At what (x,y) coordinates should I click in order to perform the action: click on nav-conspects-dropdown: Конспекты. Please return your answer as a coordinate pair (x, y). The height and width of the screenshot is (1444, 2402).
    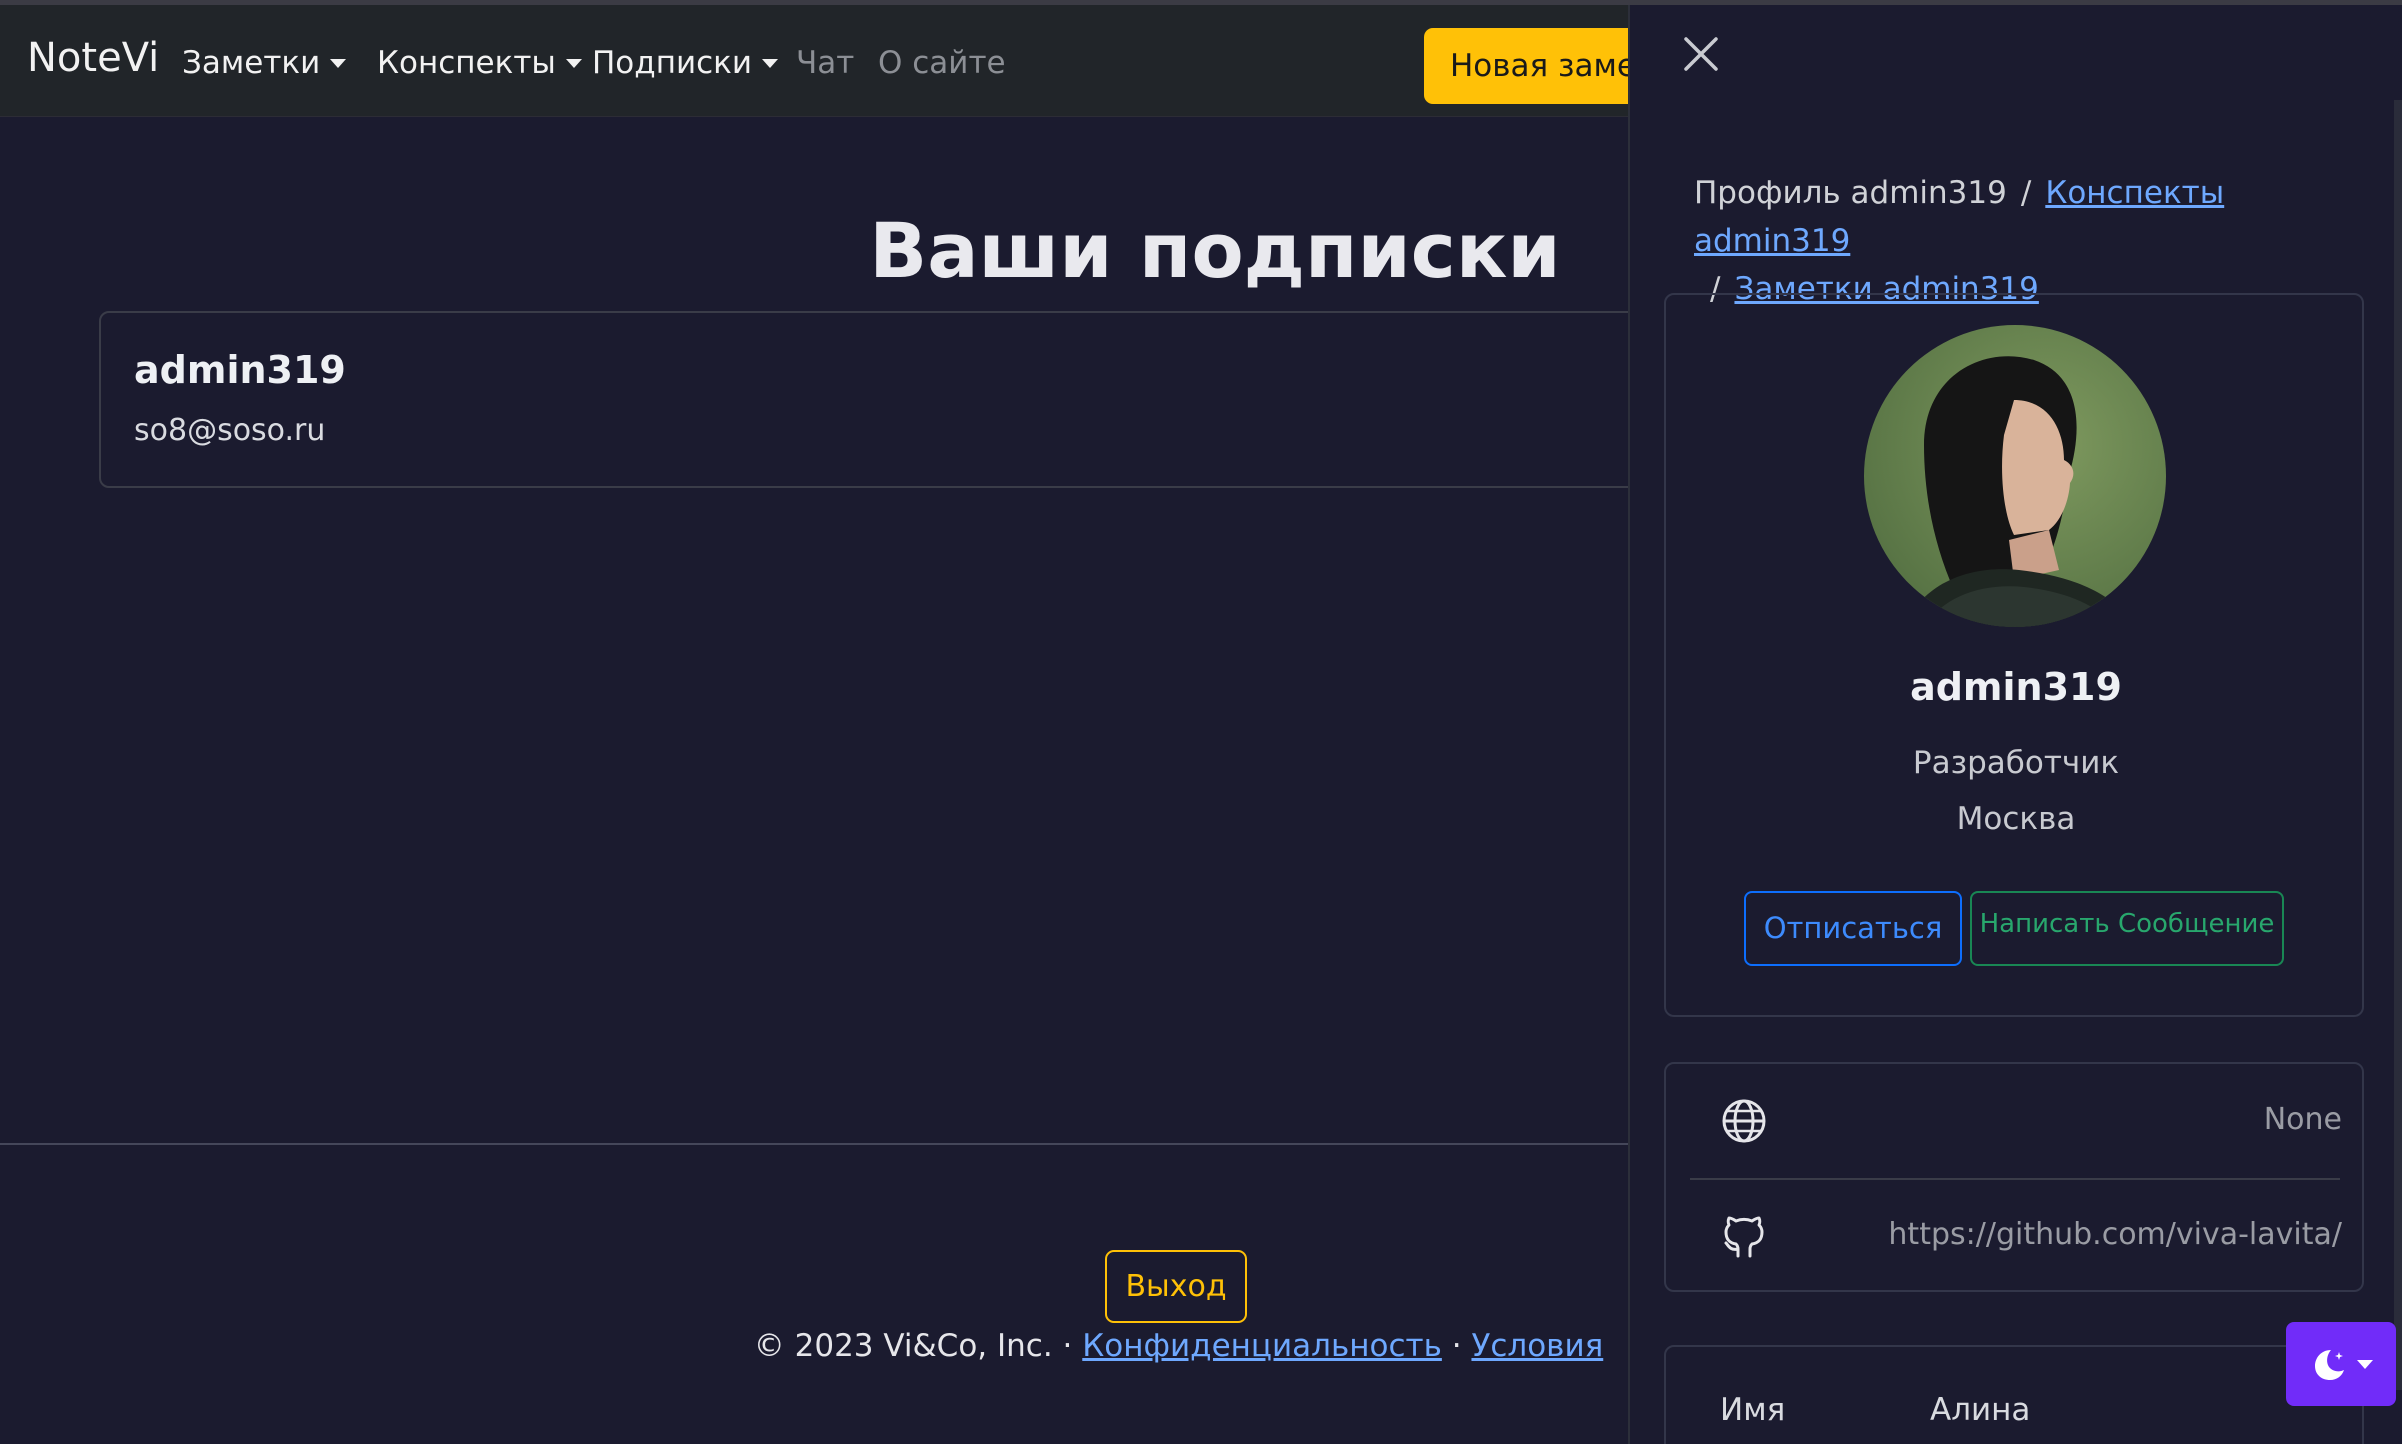
    Looking at the image, I should click on (479, 63).